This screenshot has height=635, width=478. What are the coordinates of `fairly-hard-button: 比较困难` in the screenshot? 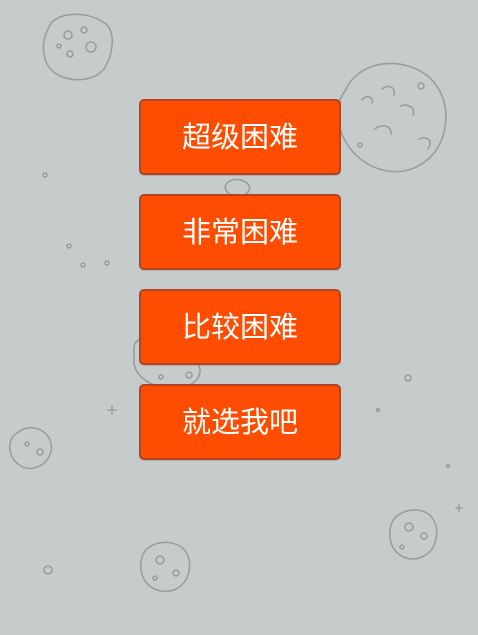 It's located at (240, 327).